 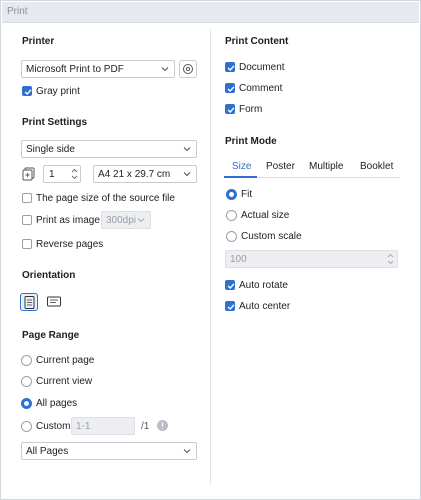 I want to click on printer-select: Microsoft Print to PDF, so click(x=98, y=69).